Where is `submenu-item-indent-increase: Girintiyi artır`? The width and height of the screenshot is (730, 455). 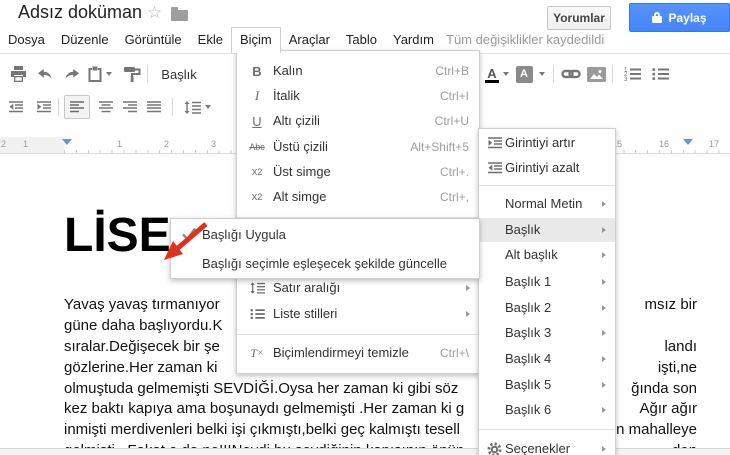 submenu-item-indent-increase: Girintiyi artır is located at coordinates (547, 143).